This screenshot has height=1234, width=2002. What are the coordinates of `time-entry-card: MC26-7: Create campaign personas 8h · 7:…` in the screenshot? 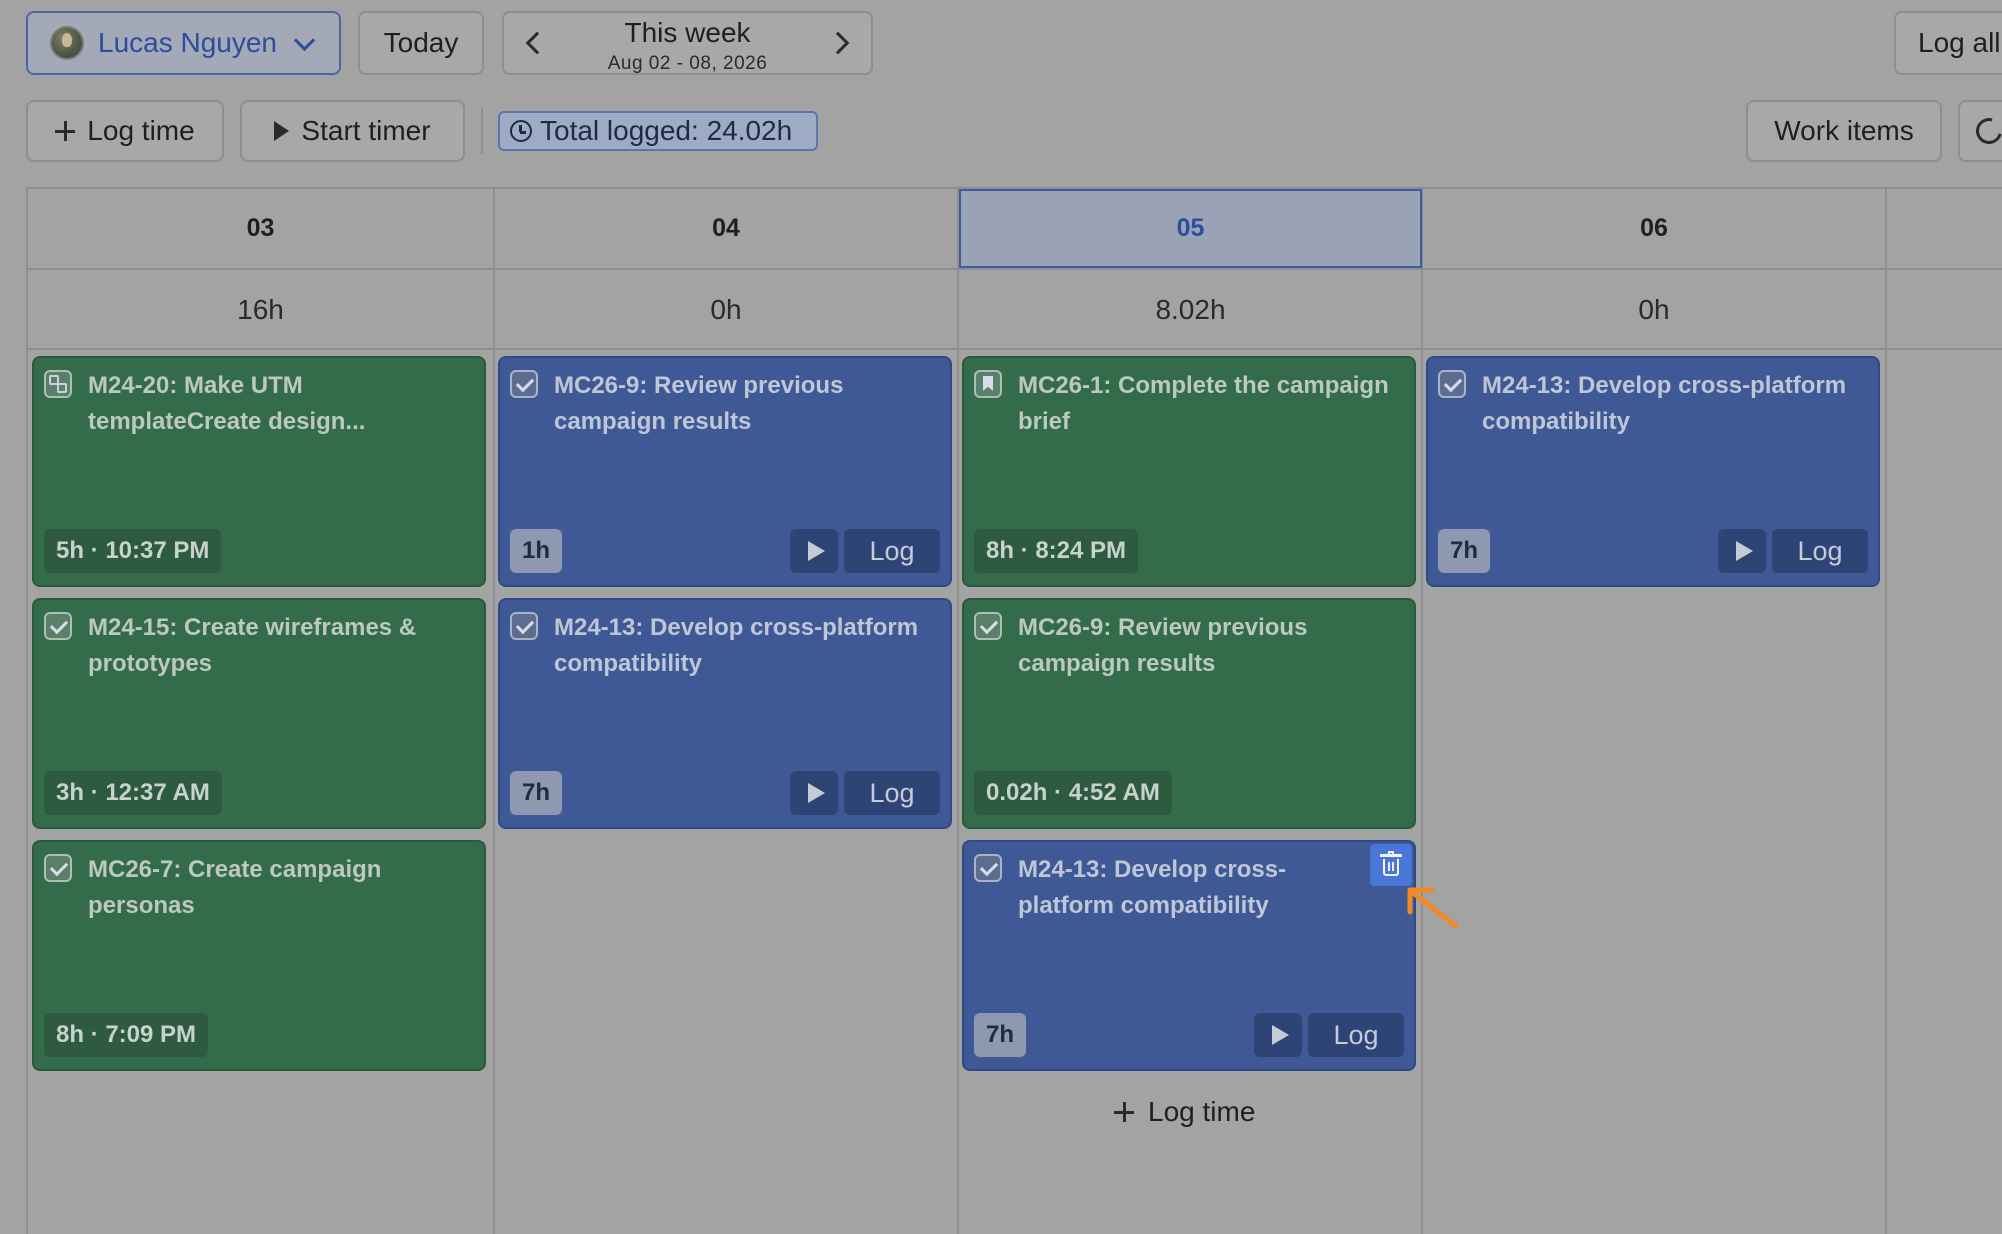 It's located at (259, 955).